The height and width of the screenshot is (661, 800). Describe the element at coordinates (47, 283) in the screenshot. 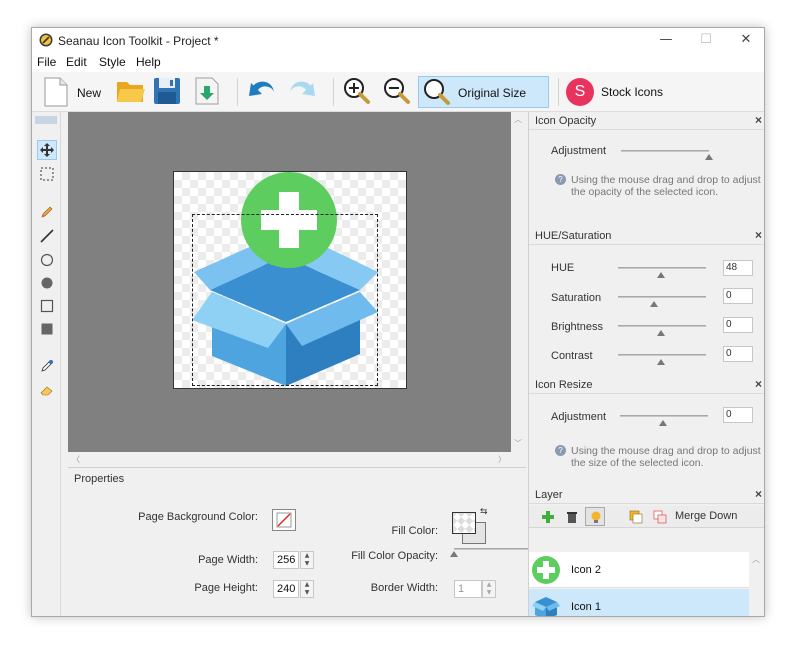

I see `ellipse-fill-tool` at that location.